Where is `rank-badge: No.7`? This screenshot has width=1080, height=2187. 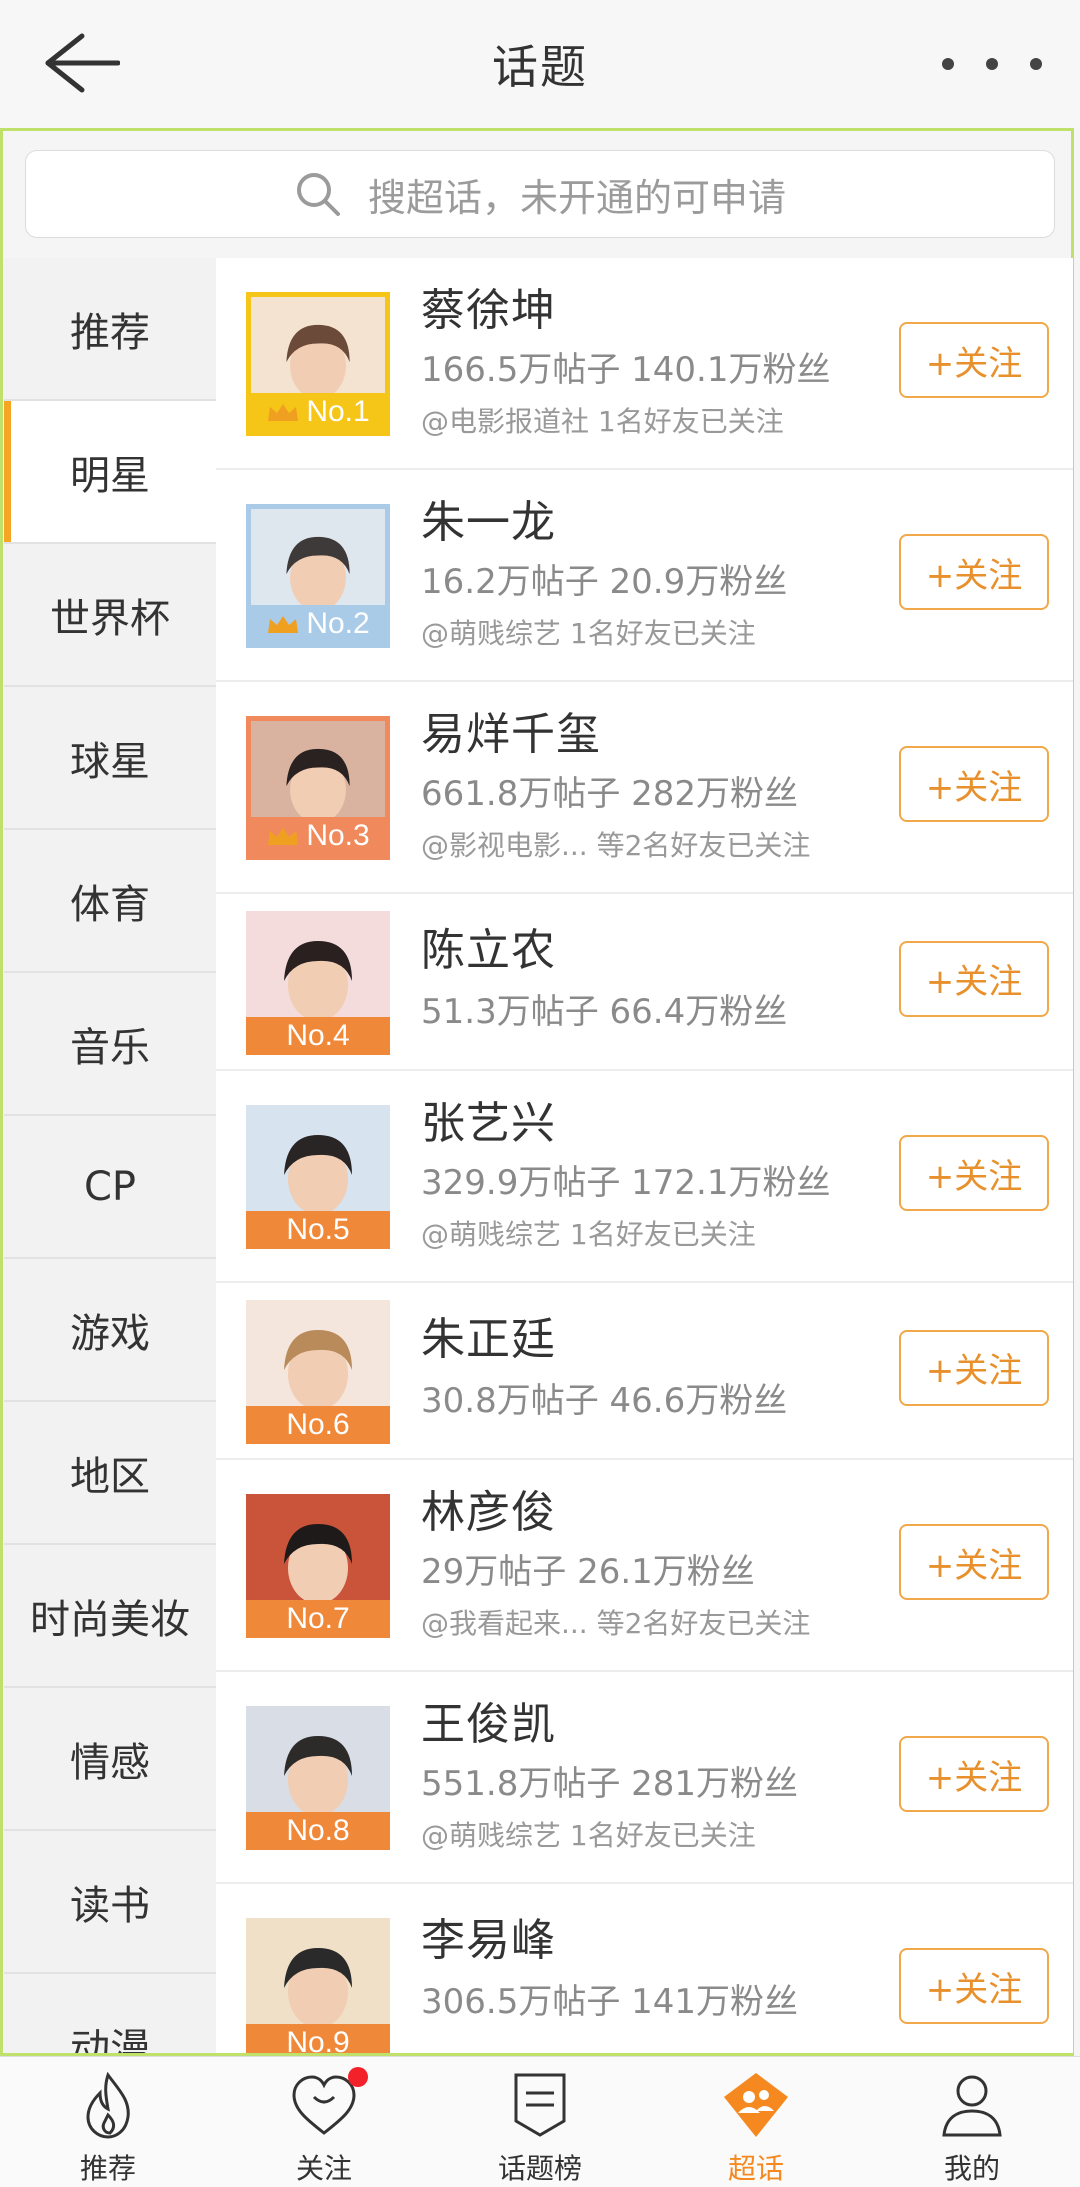 rank-badge: No.7 is located at coordinates (318, 1619).